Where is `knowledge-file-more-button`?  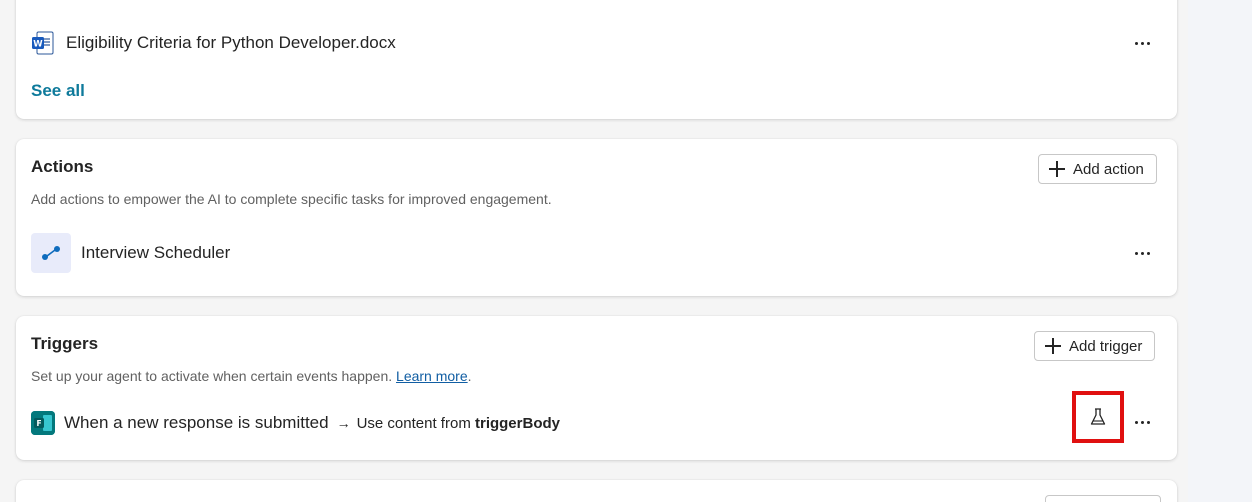 knowledge-file-more-button is located at coordinates (1142, 43).